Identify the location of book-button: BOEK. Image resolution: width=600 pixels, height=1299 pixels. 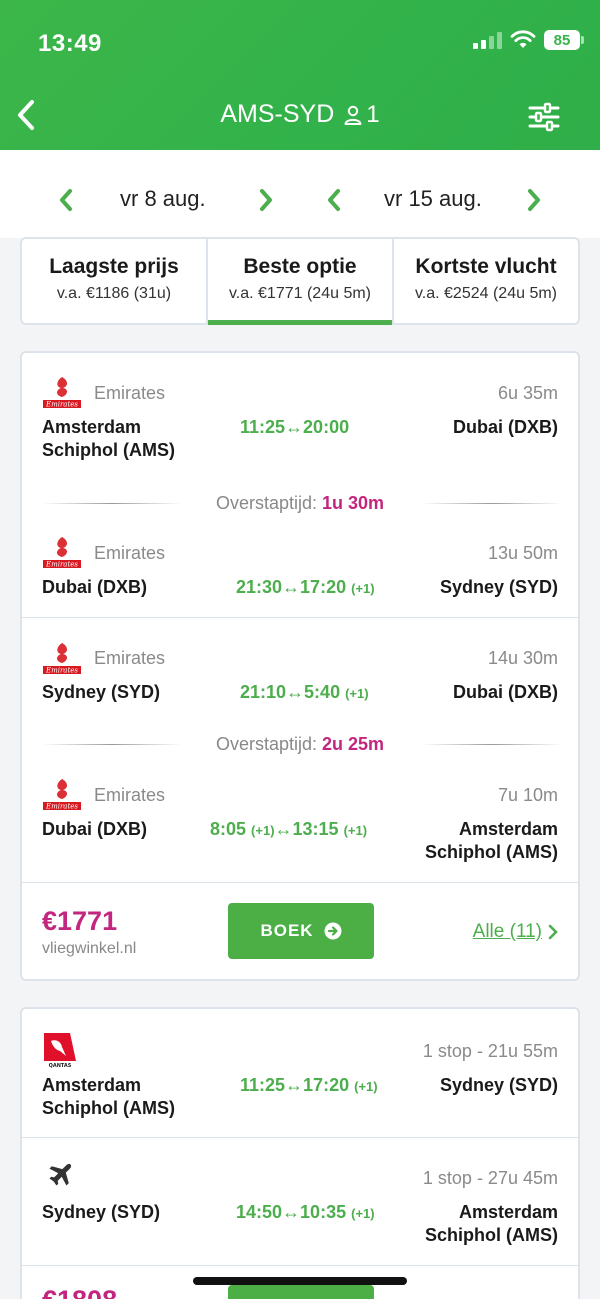
(301, 931).